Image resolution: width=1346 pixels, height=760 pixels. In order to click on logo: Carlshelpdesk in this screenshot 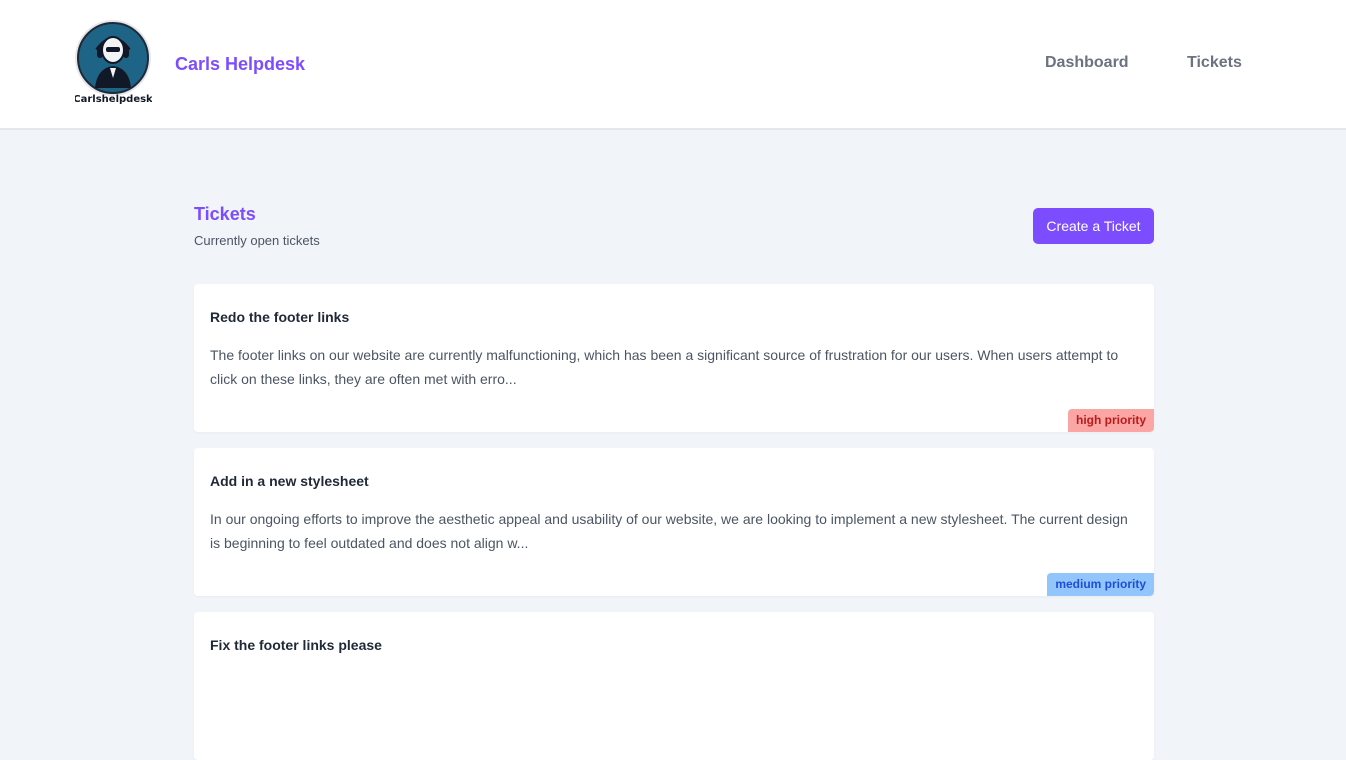, I will do `click(113, 61)`.